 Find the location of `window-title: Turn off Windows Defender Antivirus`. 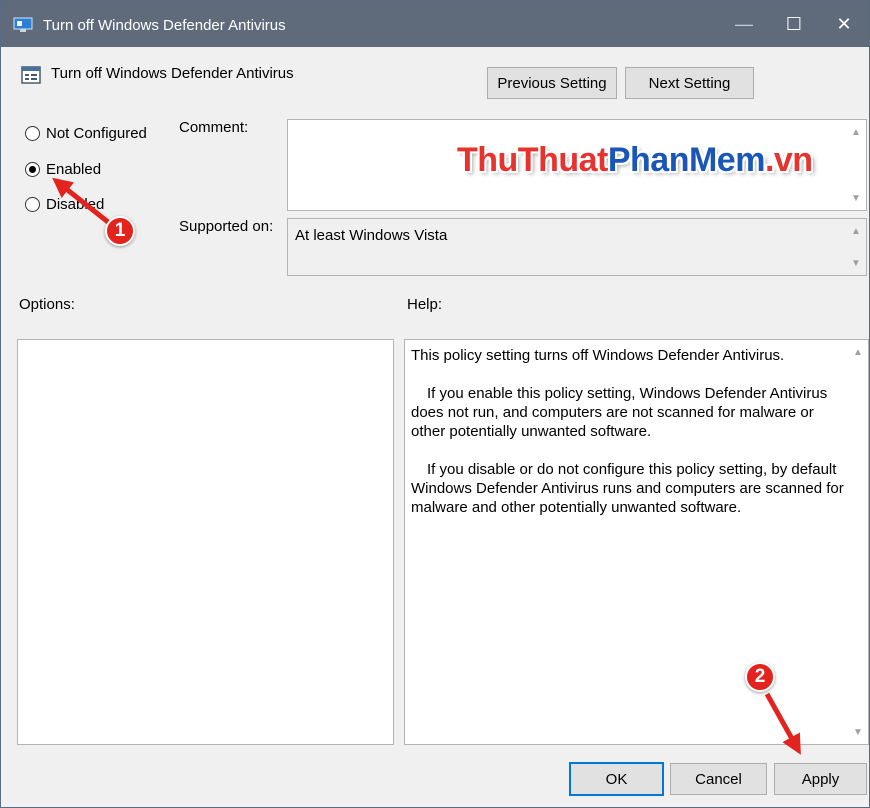

window-title: Turn off Windows Defender Antivirus is located at coordinates (164, 25).